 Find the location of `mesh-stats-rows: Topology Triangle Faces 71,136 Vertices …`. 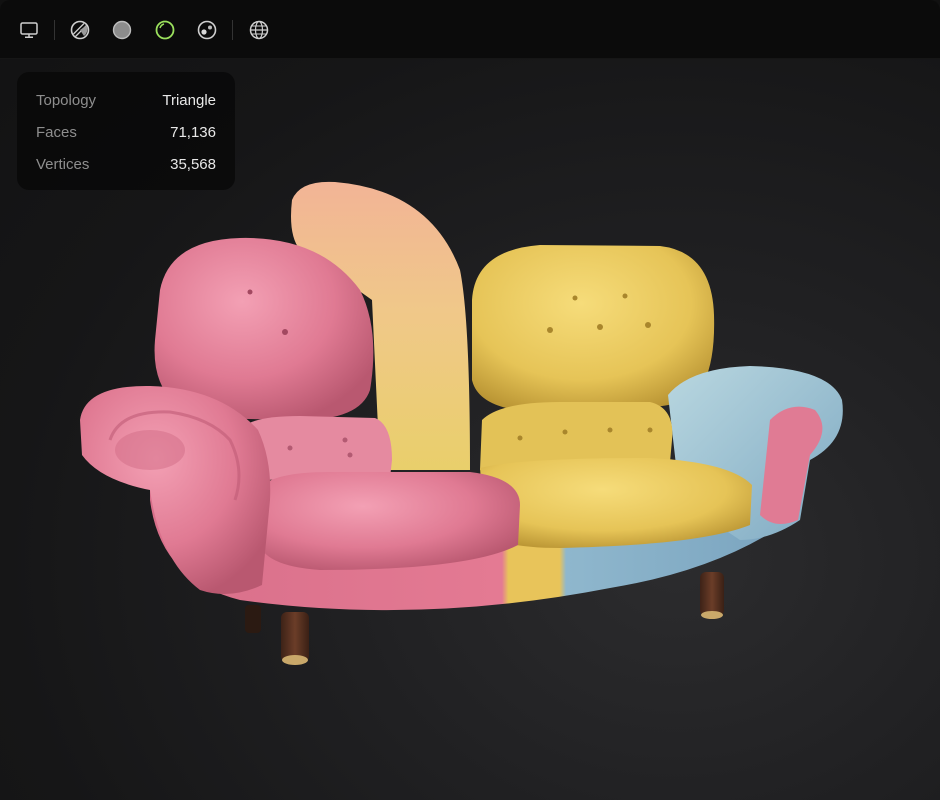

mesh-stats-rows: Topology Triangle Faces 71,136 Vertices … is located at coordinates (126, 131).